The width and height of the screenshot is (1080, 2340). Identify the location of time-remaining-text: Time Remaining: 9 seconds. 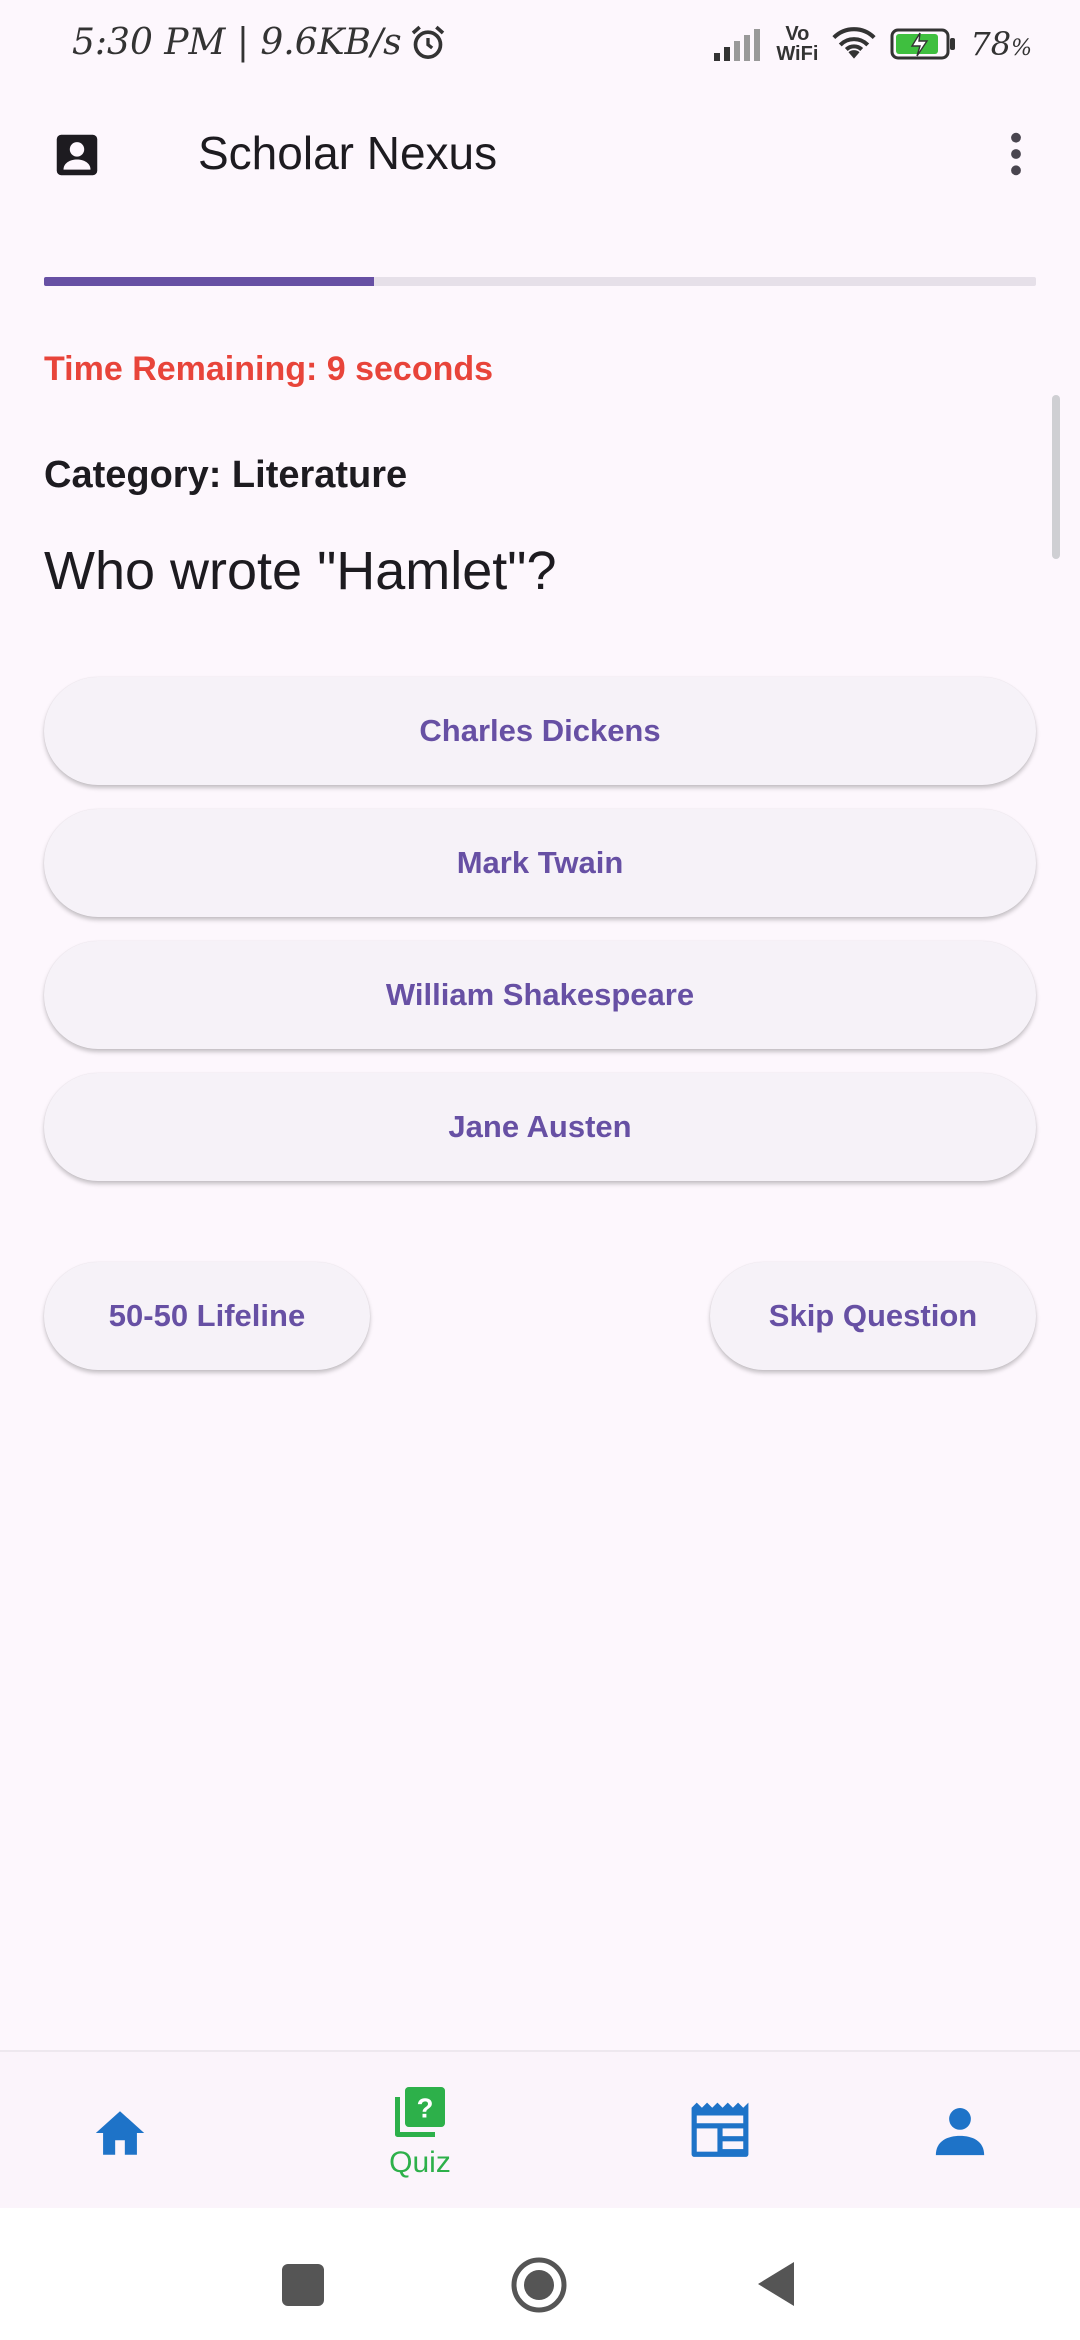
(269, 369).